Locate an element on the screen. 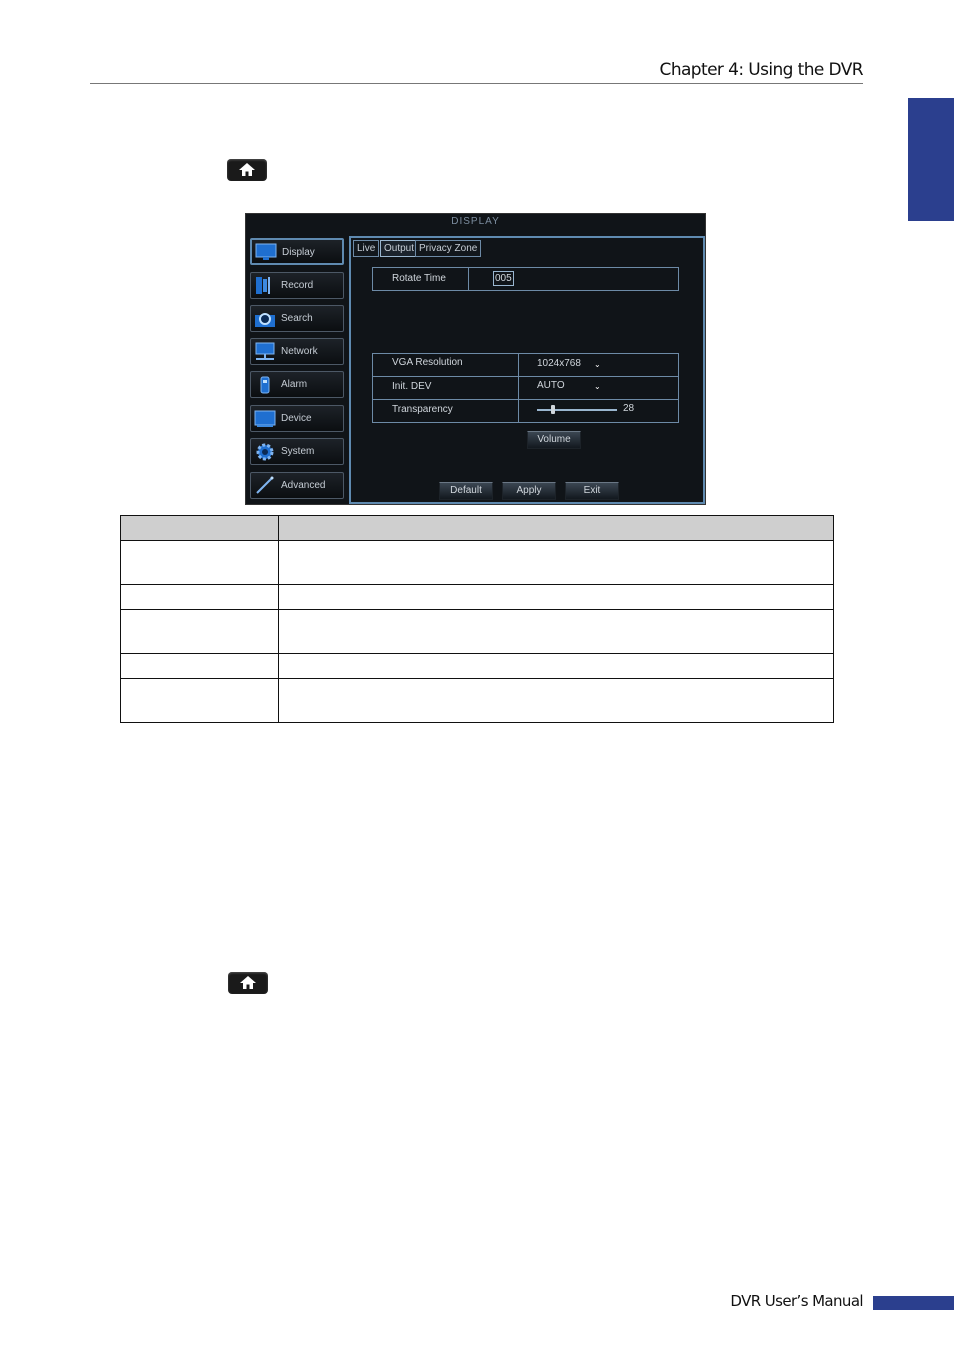  transparency-label: Transparency is located at coordinates (422, 409).